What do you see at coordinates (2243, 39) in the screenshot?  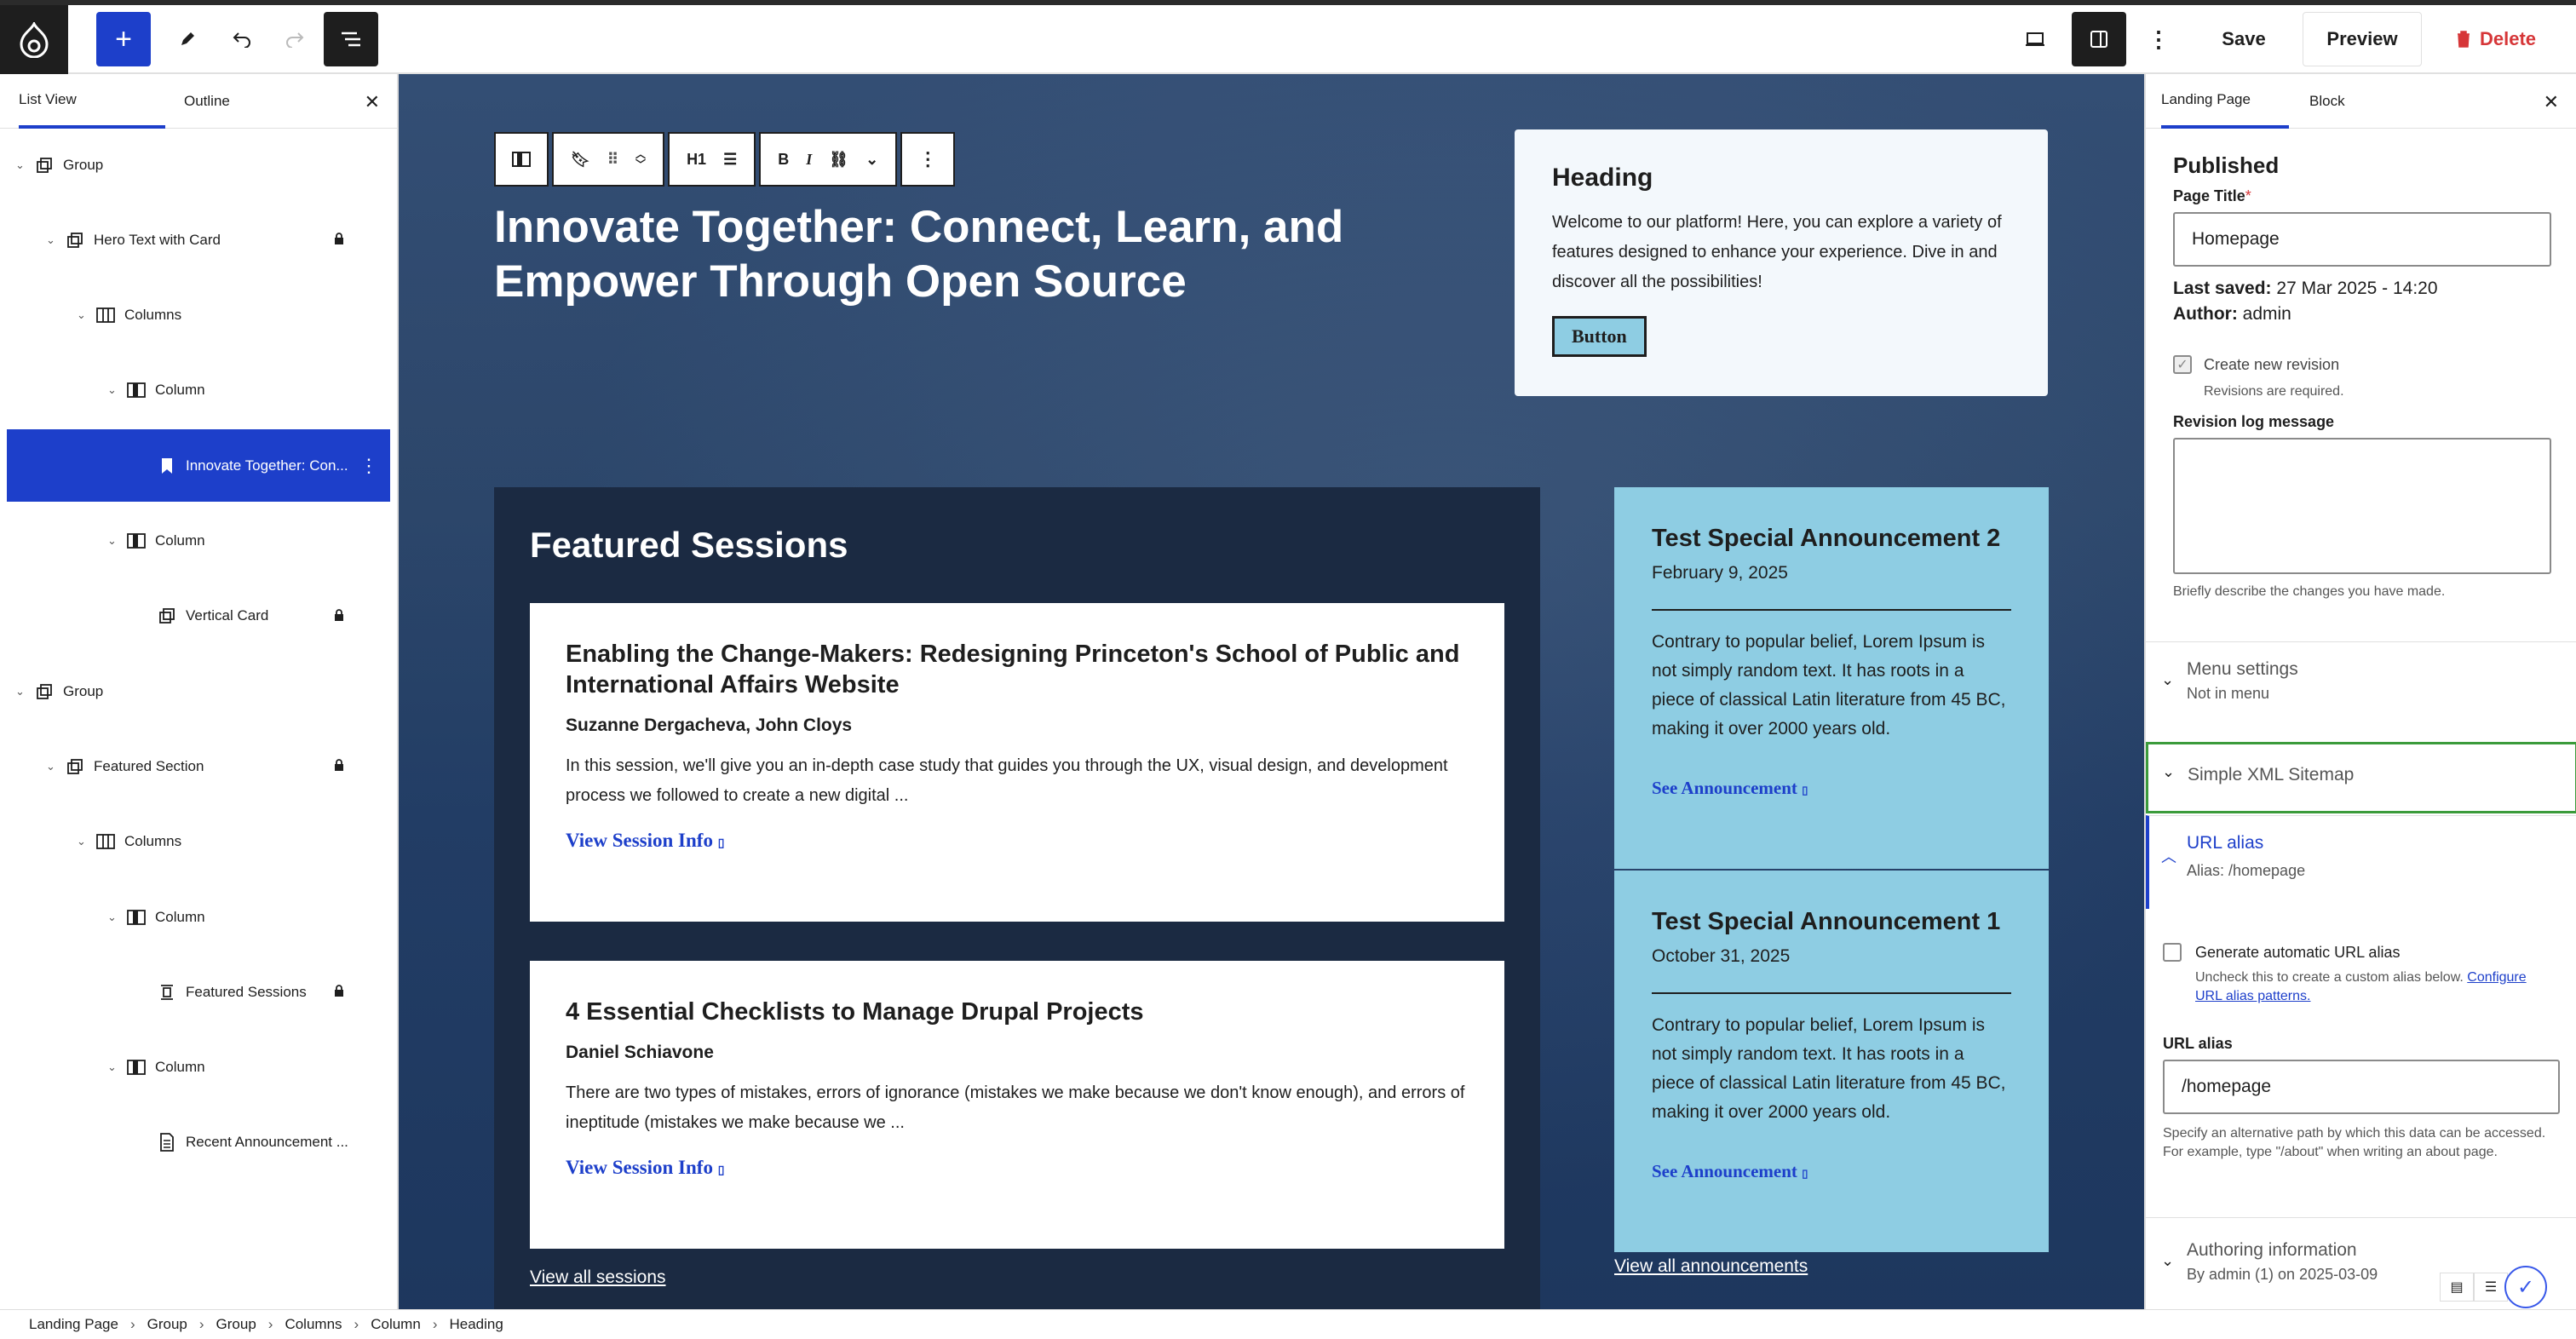 I see `save-button: Save` at bounding box center [2243, 39].